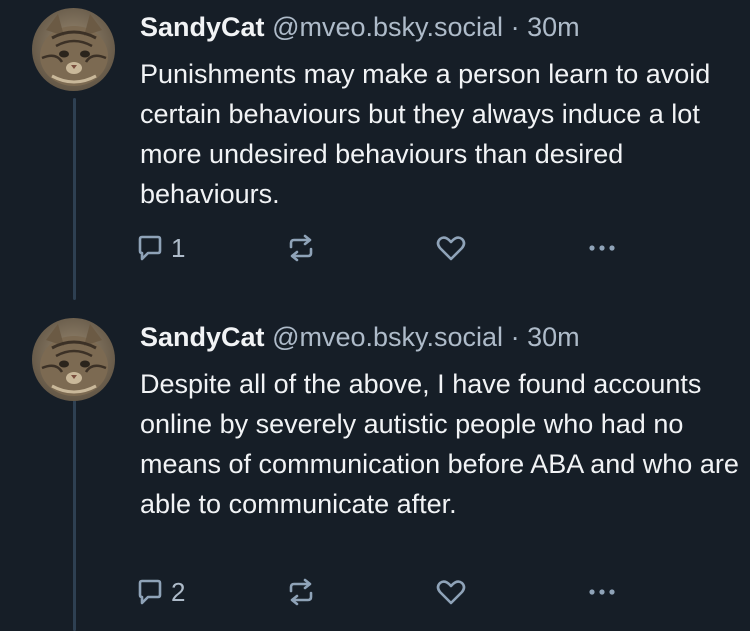 This screenshot has height=631, width=750. I want to click on reply-count: 1, so click(178, 247).